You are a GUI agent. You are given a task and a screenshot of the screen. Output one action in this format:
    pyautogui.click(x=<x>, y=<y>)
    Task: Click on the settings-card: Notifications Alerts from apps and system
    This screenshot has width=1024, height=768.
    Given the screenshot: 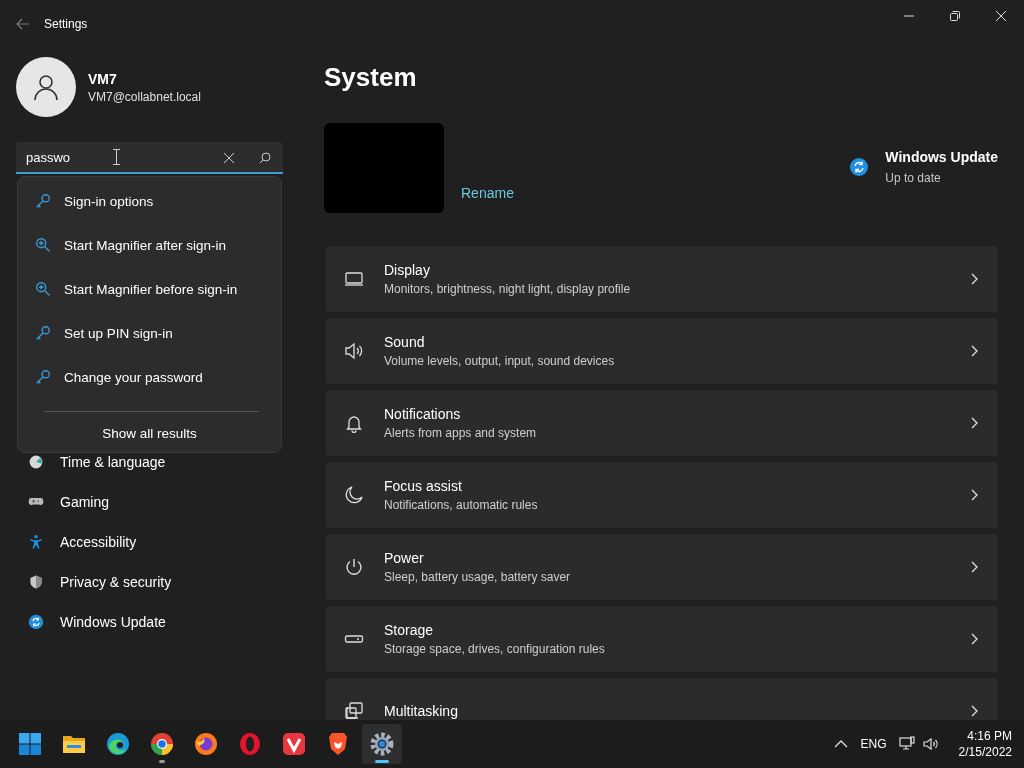 What is the action you would take?
    pyautogui.click(x=662, y=423)
    